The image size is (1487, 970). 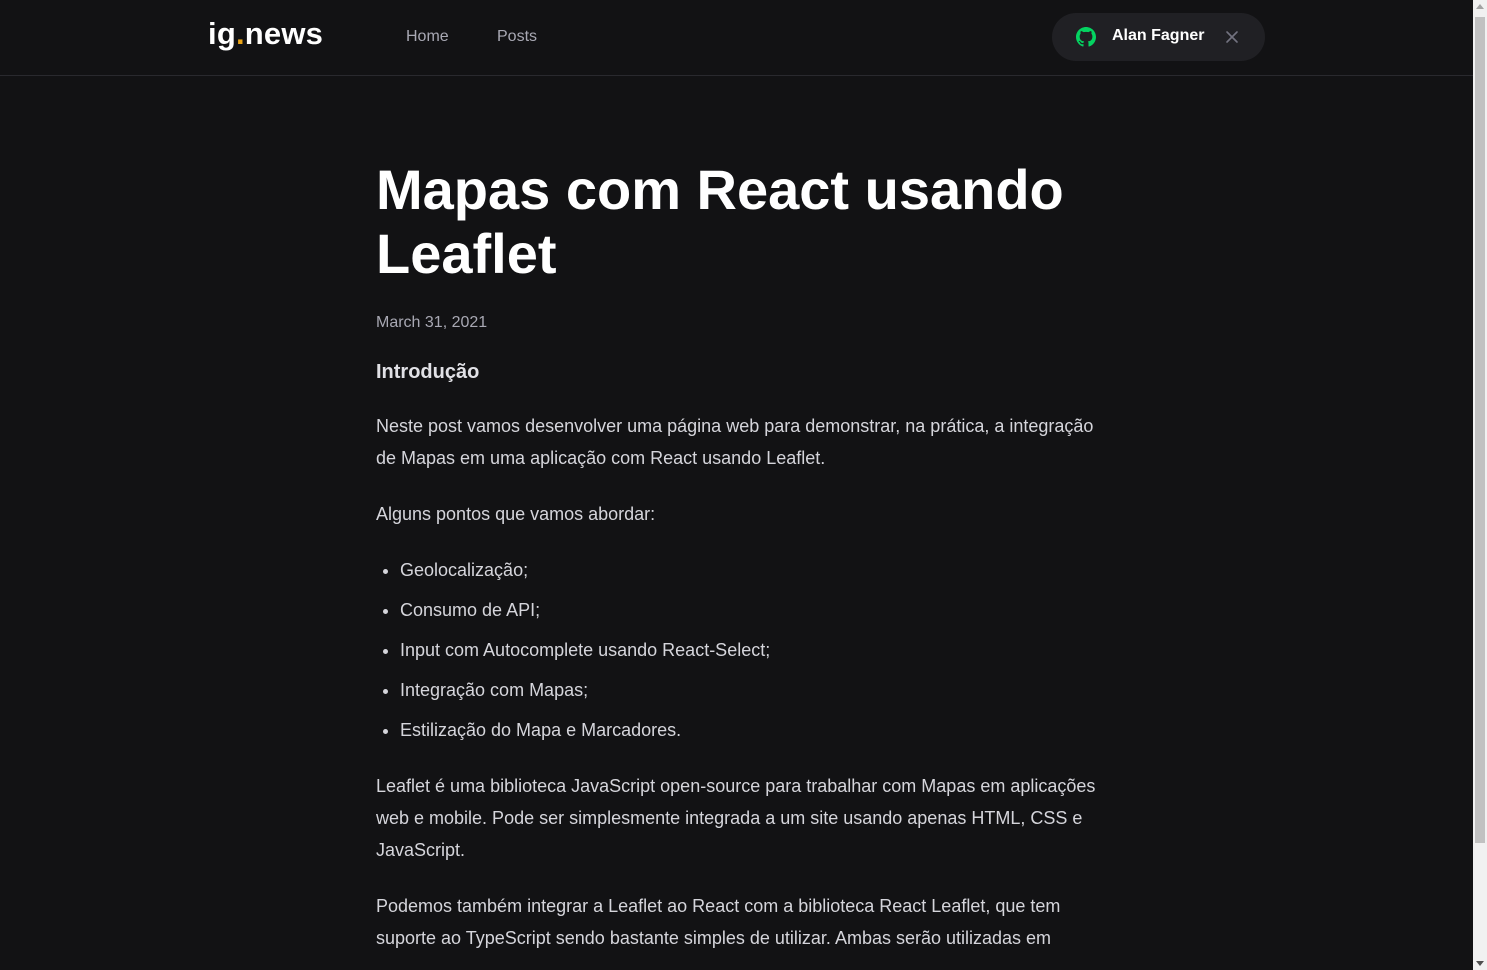 What do you see at coordinates (432, 322) in the screenshot?
I see `post-date: March 31, 2021` at bounding box center [432, 322].